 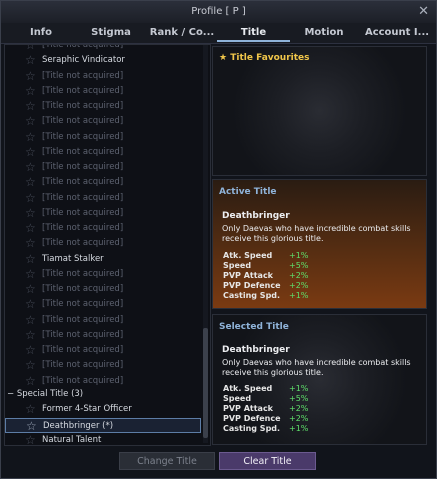 I want to click on group-header: − Special Title (3), so click(x=45, y=394).